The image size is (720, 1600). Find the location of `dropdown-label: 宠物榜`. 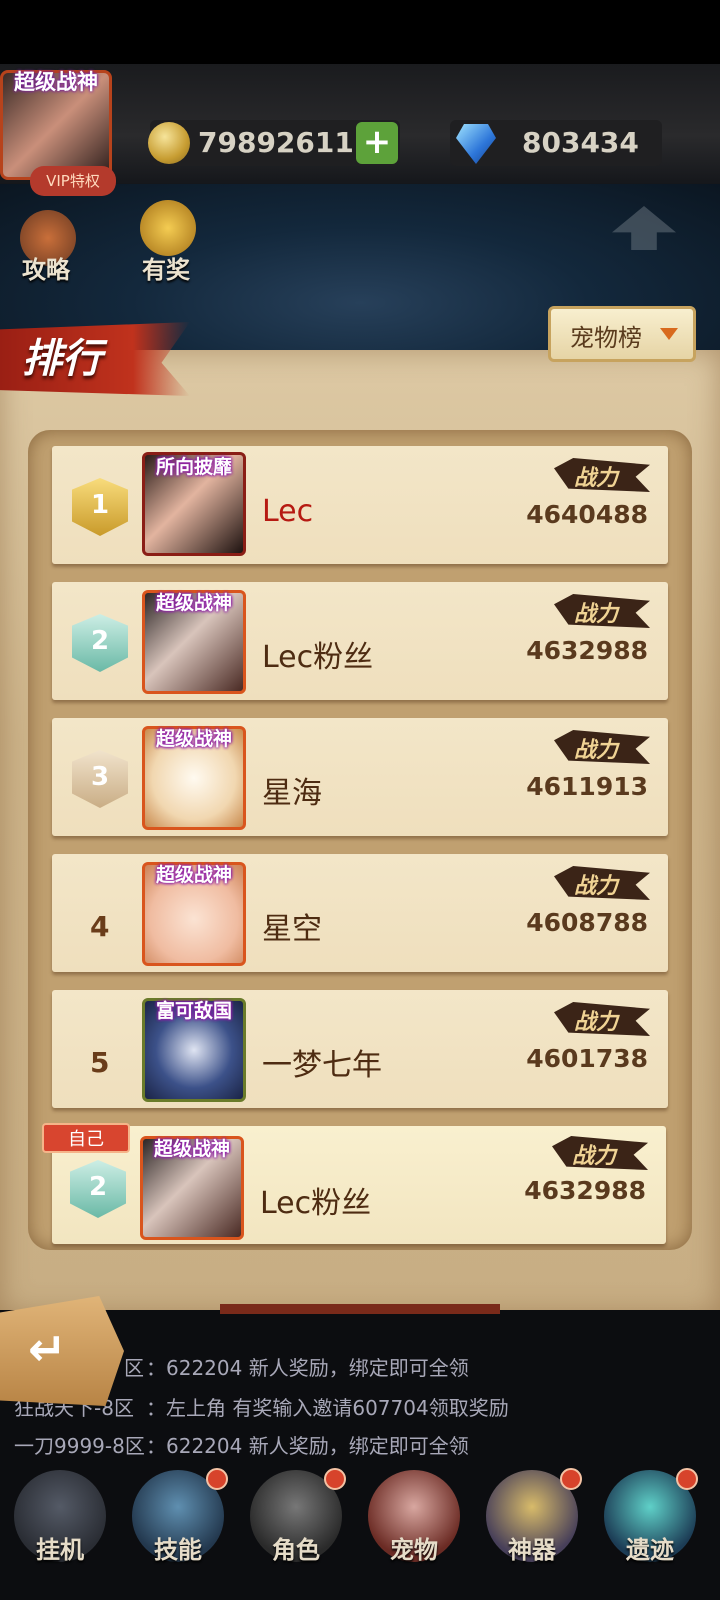

dropdown-label: 宠物榜 is located at coordinates (606, 335).